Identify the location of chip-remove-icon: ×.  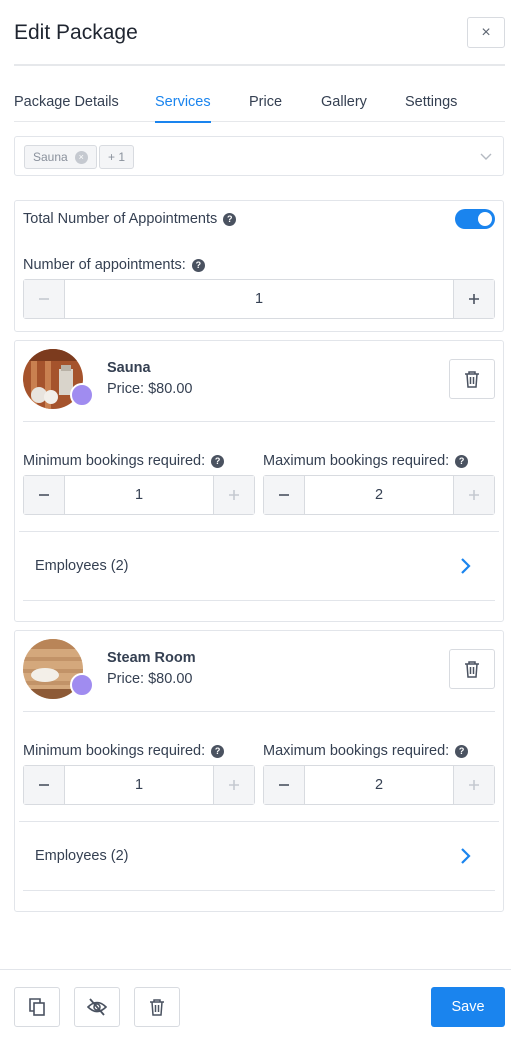
(81, 157).